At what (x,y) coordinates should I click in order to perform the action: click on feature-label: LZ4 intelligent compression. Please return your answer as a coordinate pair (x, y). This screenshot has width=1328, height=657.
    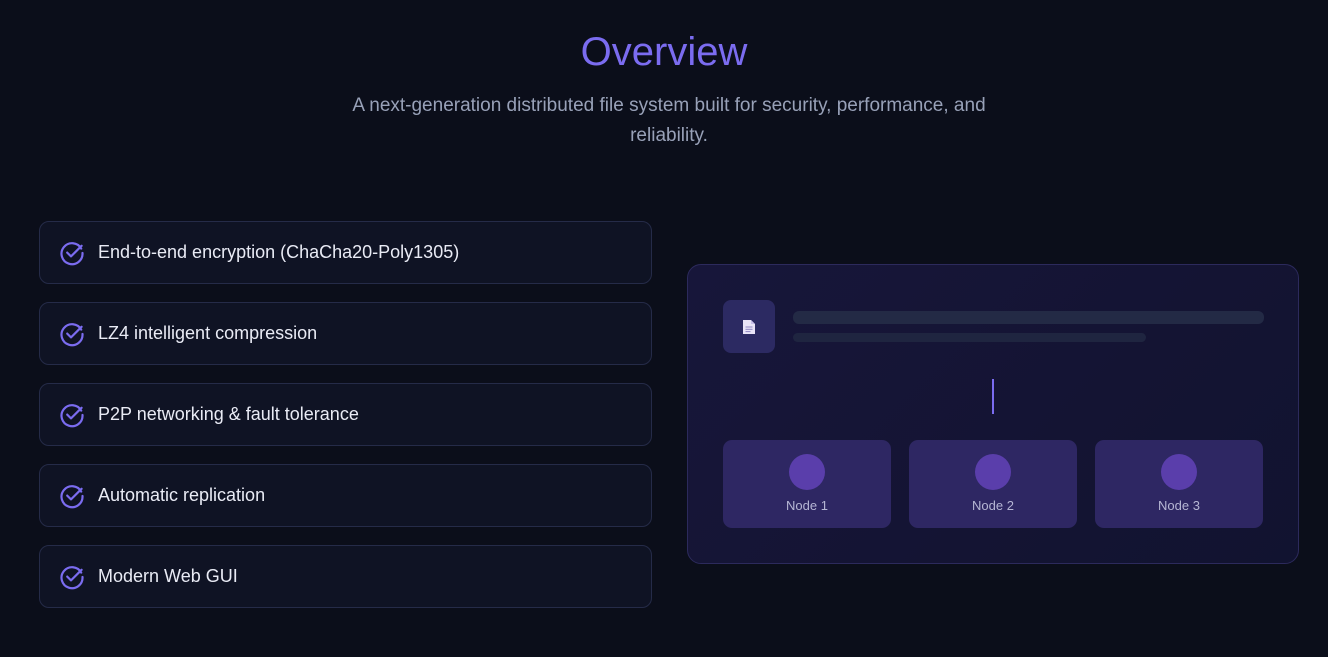
    Looking at the image, I should click on (208, 333).